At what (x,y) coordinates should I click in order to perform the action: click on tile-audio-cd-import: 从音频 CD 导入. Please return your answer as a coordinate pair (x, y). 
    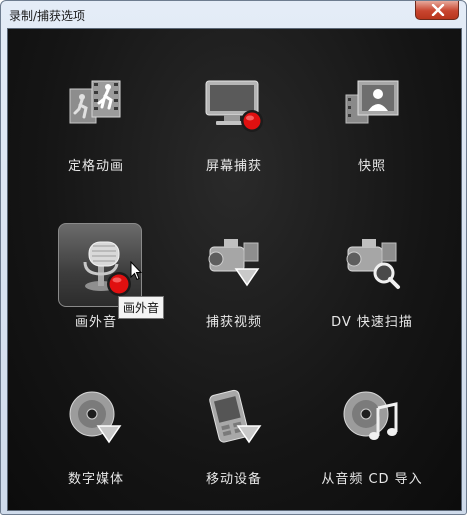
    Looking at the image, I should click on (372, 429).